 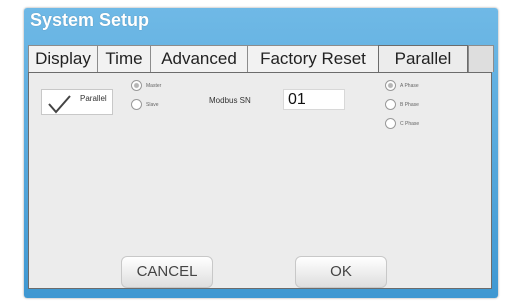 What do you see at coordinates (230, 100) in the screenshot?
I see `modbus-sn-label: Modbus SN` at bounding box center [230, 100].